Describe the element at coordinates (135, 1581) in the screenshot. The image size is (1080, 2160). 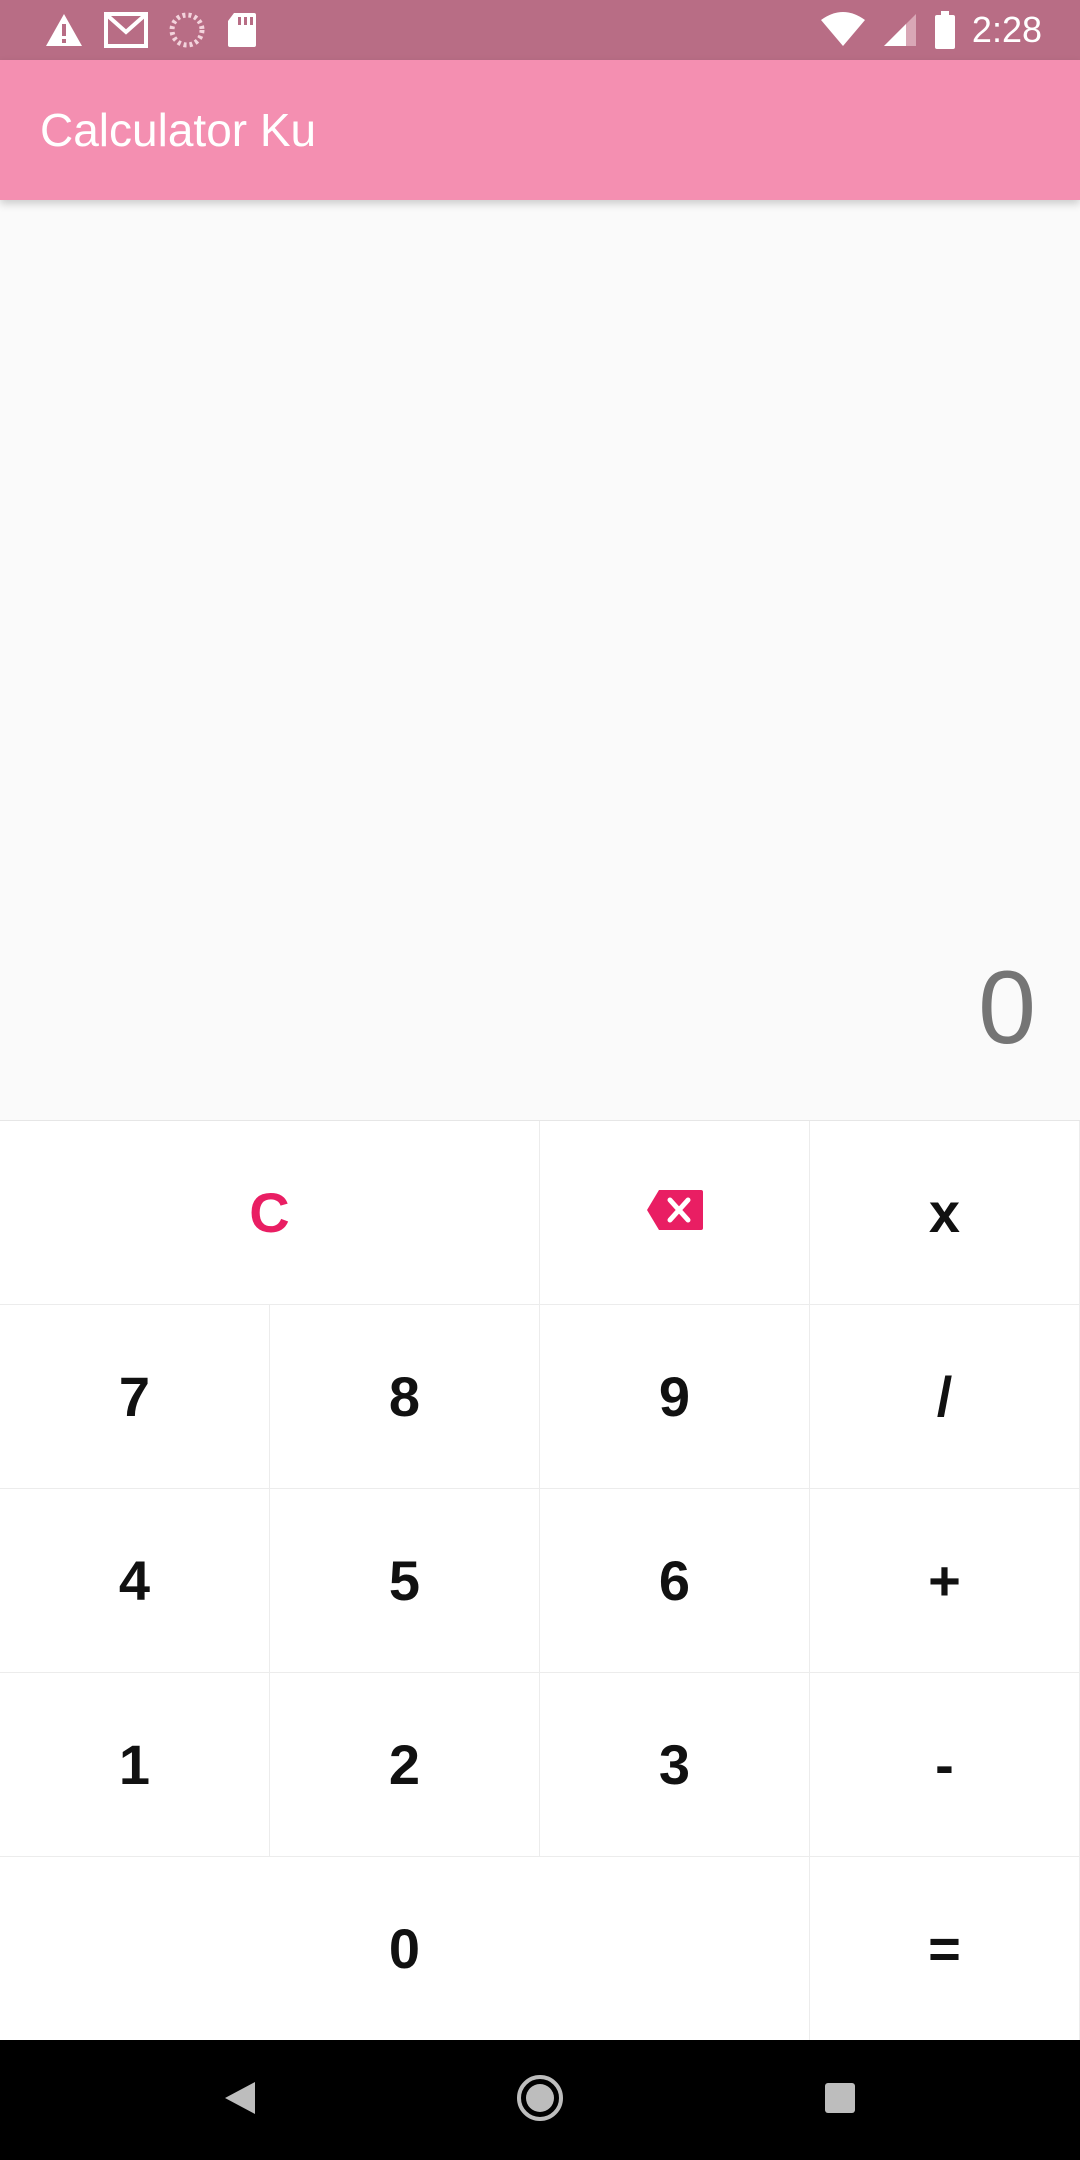
I see `digit-4-button: 4` at that location.